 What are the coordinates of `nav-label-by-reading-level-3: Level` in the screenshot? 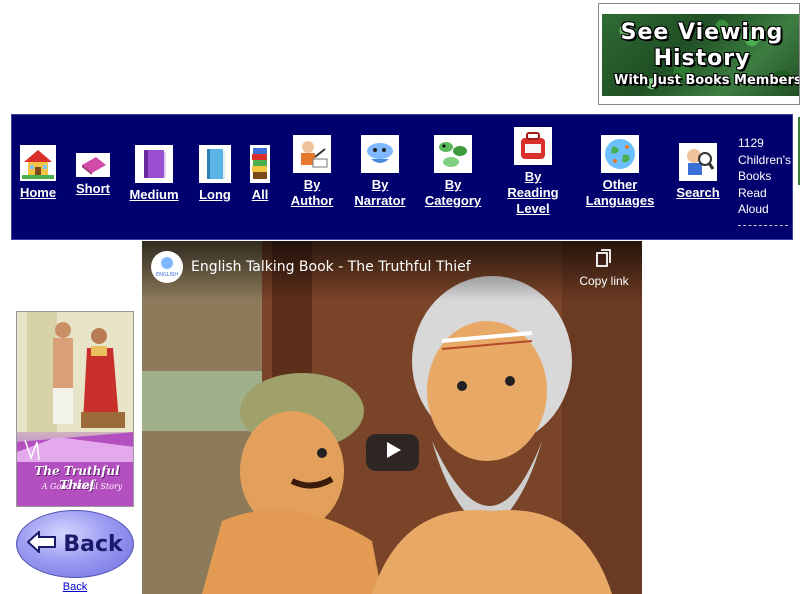 It's located at (533, 208).